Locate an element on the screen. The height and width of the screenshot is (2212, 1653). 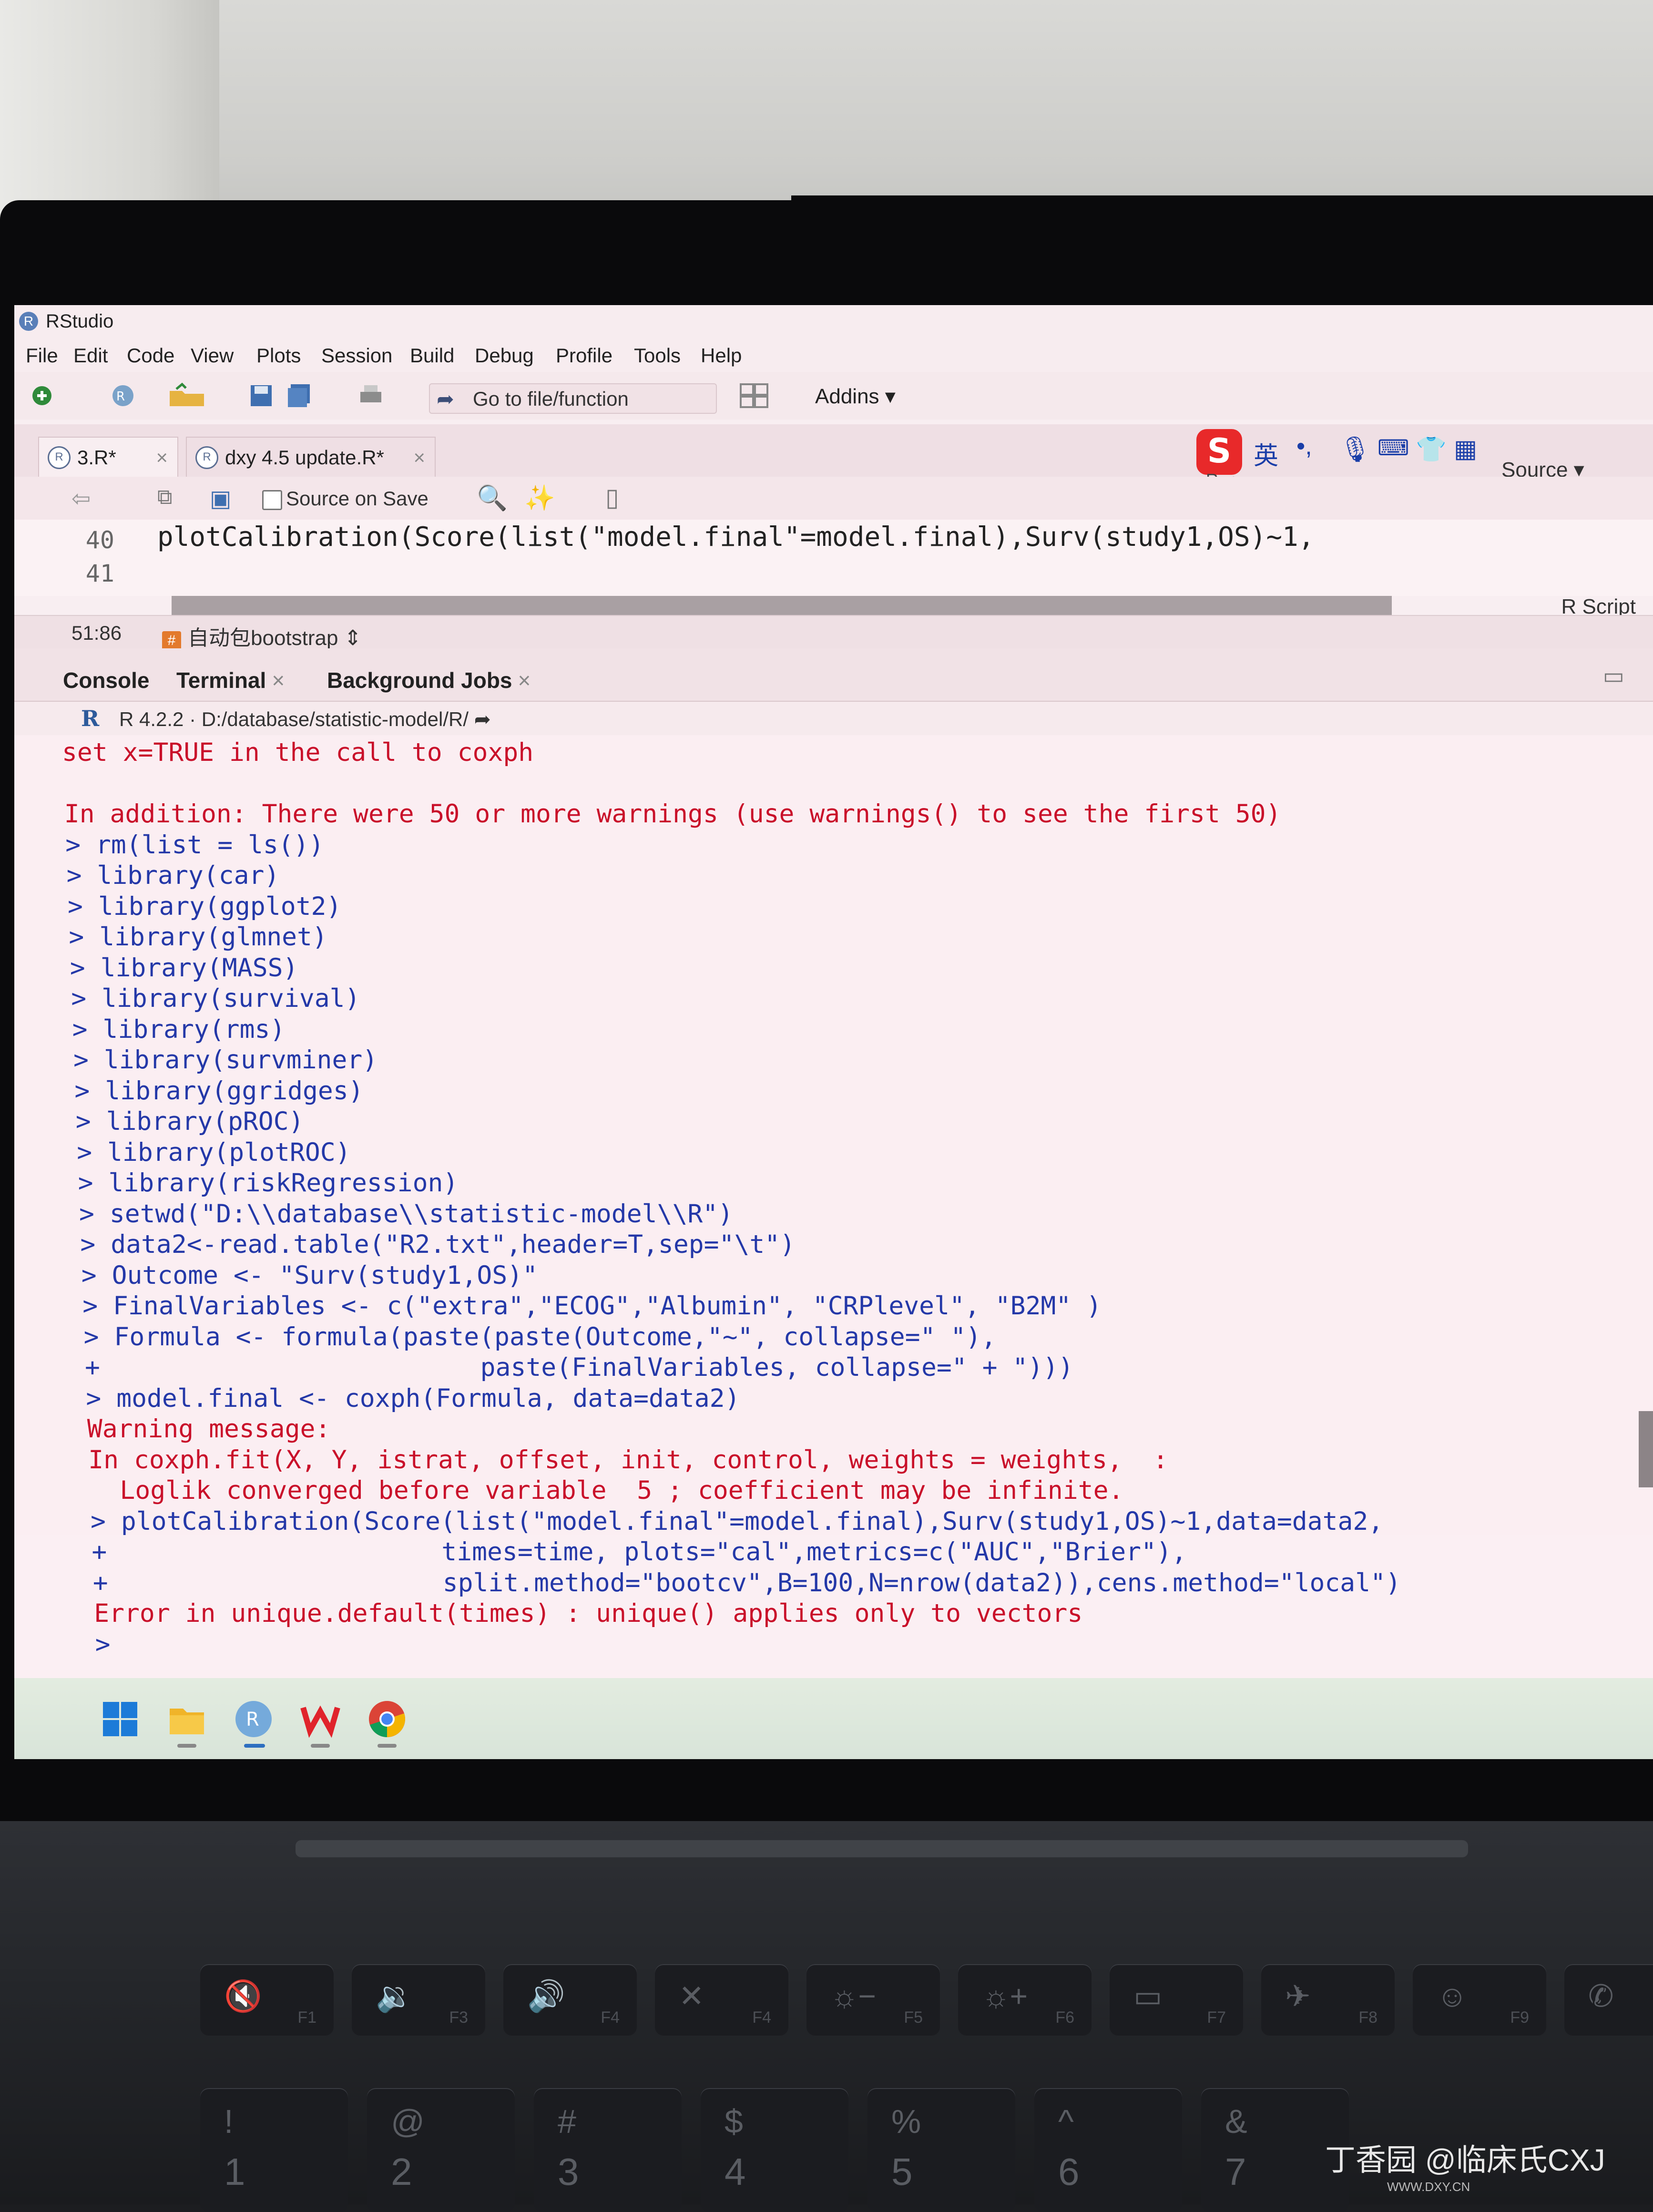
function-key-label: F4 is located at coordinates (761, 2017).